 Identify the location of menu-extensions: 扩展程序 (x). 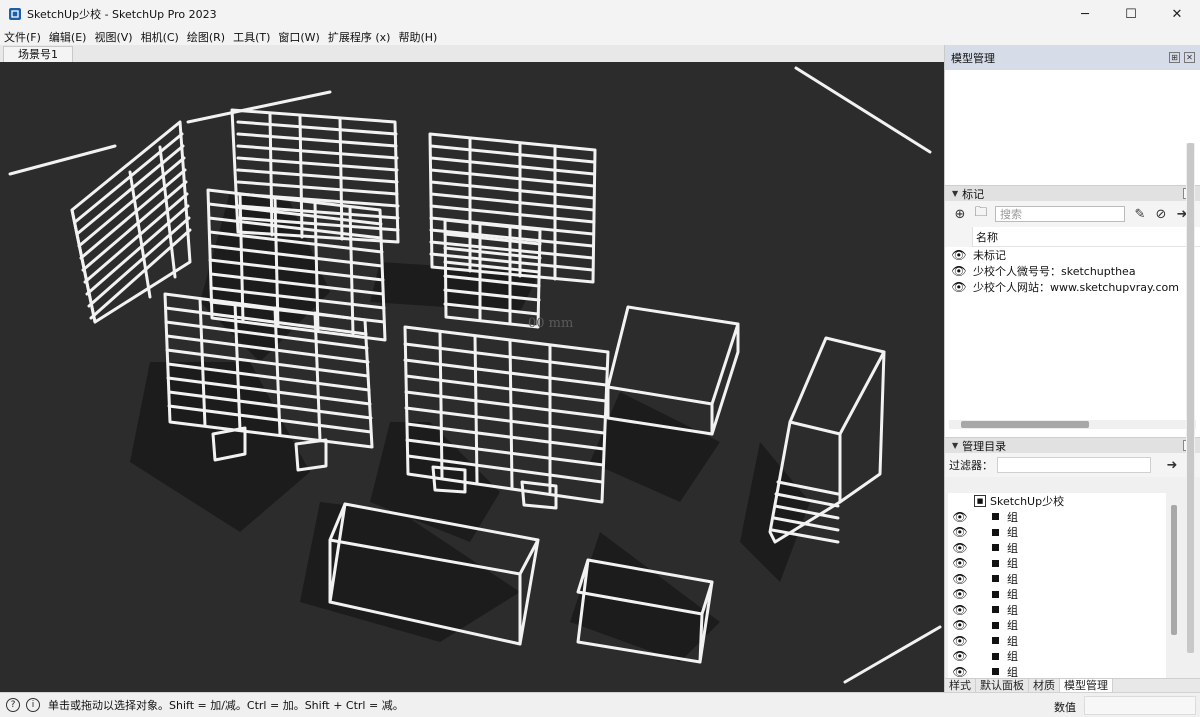
(359, 37).